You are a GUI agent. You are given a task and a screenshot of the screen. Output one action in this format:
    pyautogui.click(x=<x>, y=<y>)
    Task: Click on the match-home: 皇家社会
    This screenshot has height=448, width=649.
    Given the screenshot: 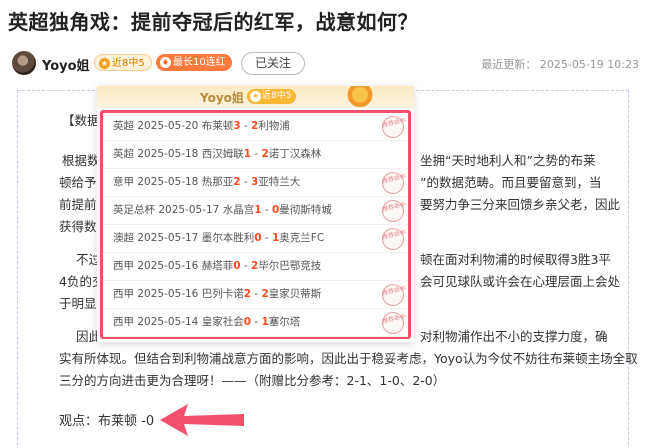 What is the action you would take?
    pyautogui.click(x=222, y=322)
    